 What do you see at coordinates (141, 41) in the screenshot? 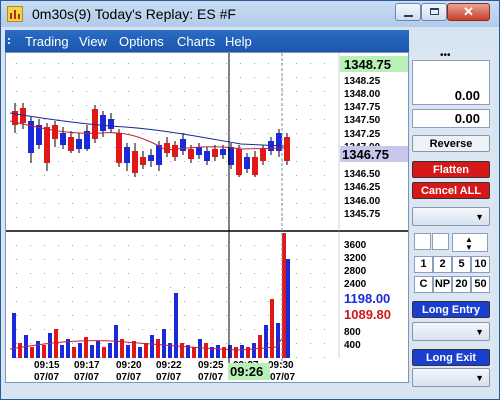
I see `menu-options: Options` at bounding box center [141, 41].